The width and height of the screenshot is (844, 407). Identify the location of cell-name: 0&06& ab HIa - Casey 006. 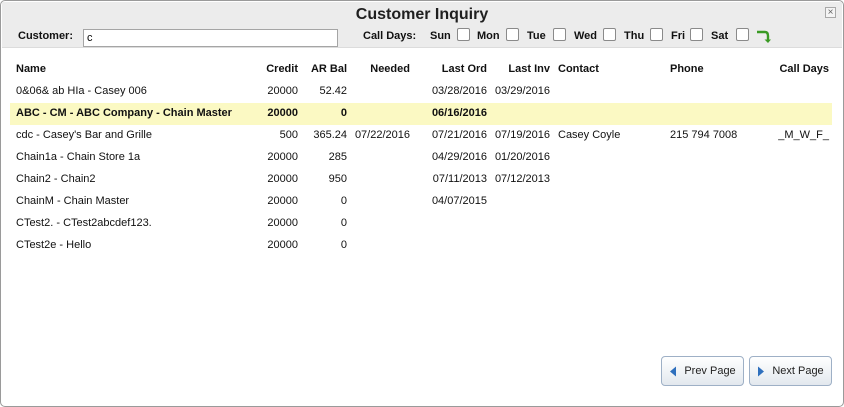
(81, 91).